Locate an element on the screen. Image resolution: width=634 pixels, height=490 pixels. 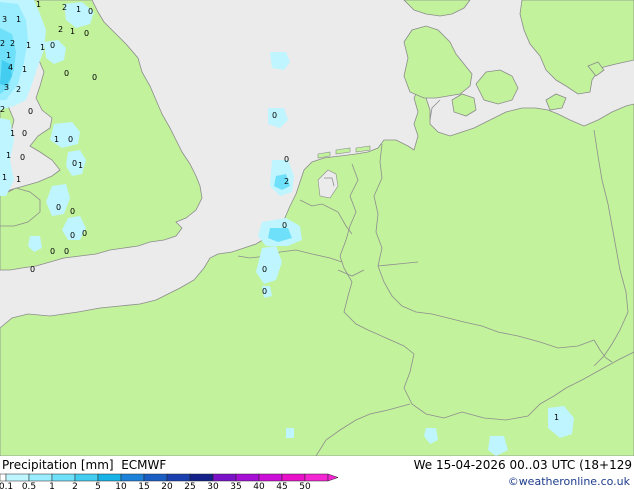
copyright-credit: ©weatheronline.co.uk is located at coordinates (568, 481).